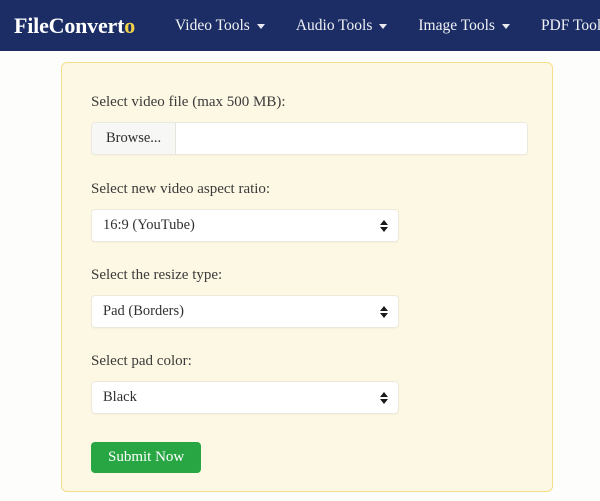 The height and width of the screenshot is (501, 600). I want to click on nav-item-audio-tools: Audio Tools, so click(342, 26).